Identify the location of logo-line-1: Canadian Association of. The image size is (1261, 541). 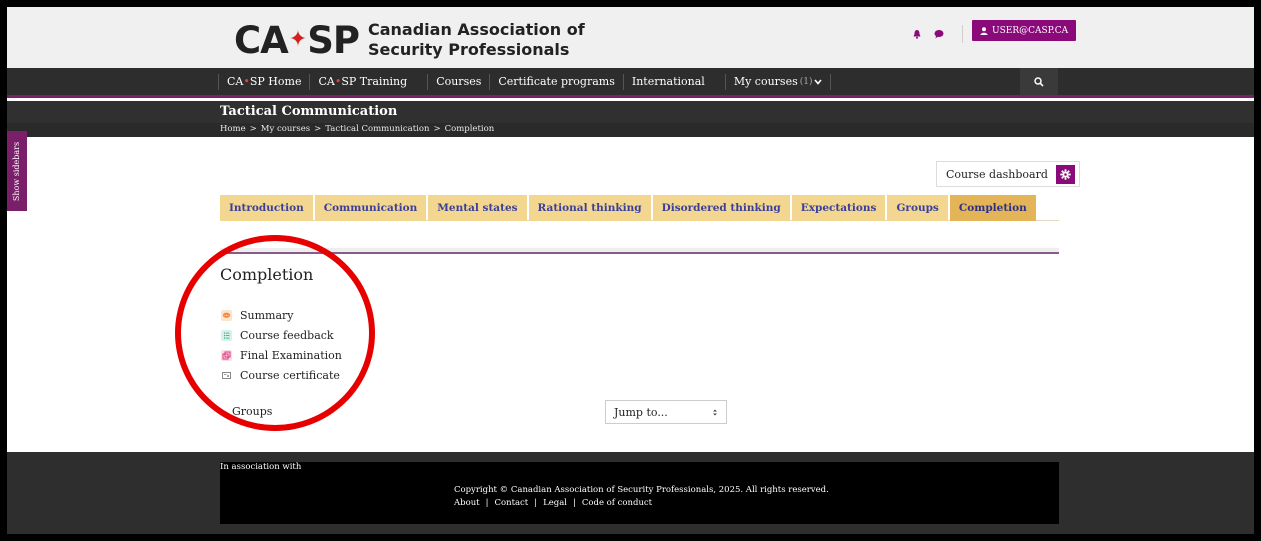
(476, 29).